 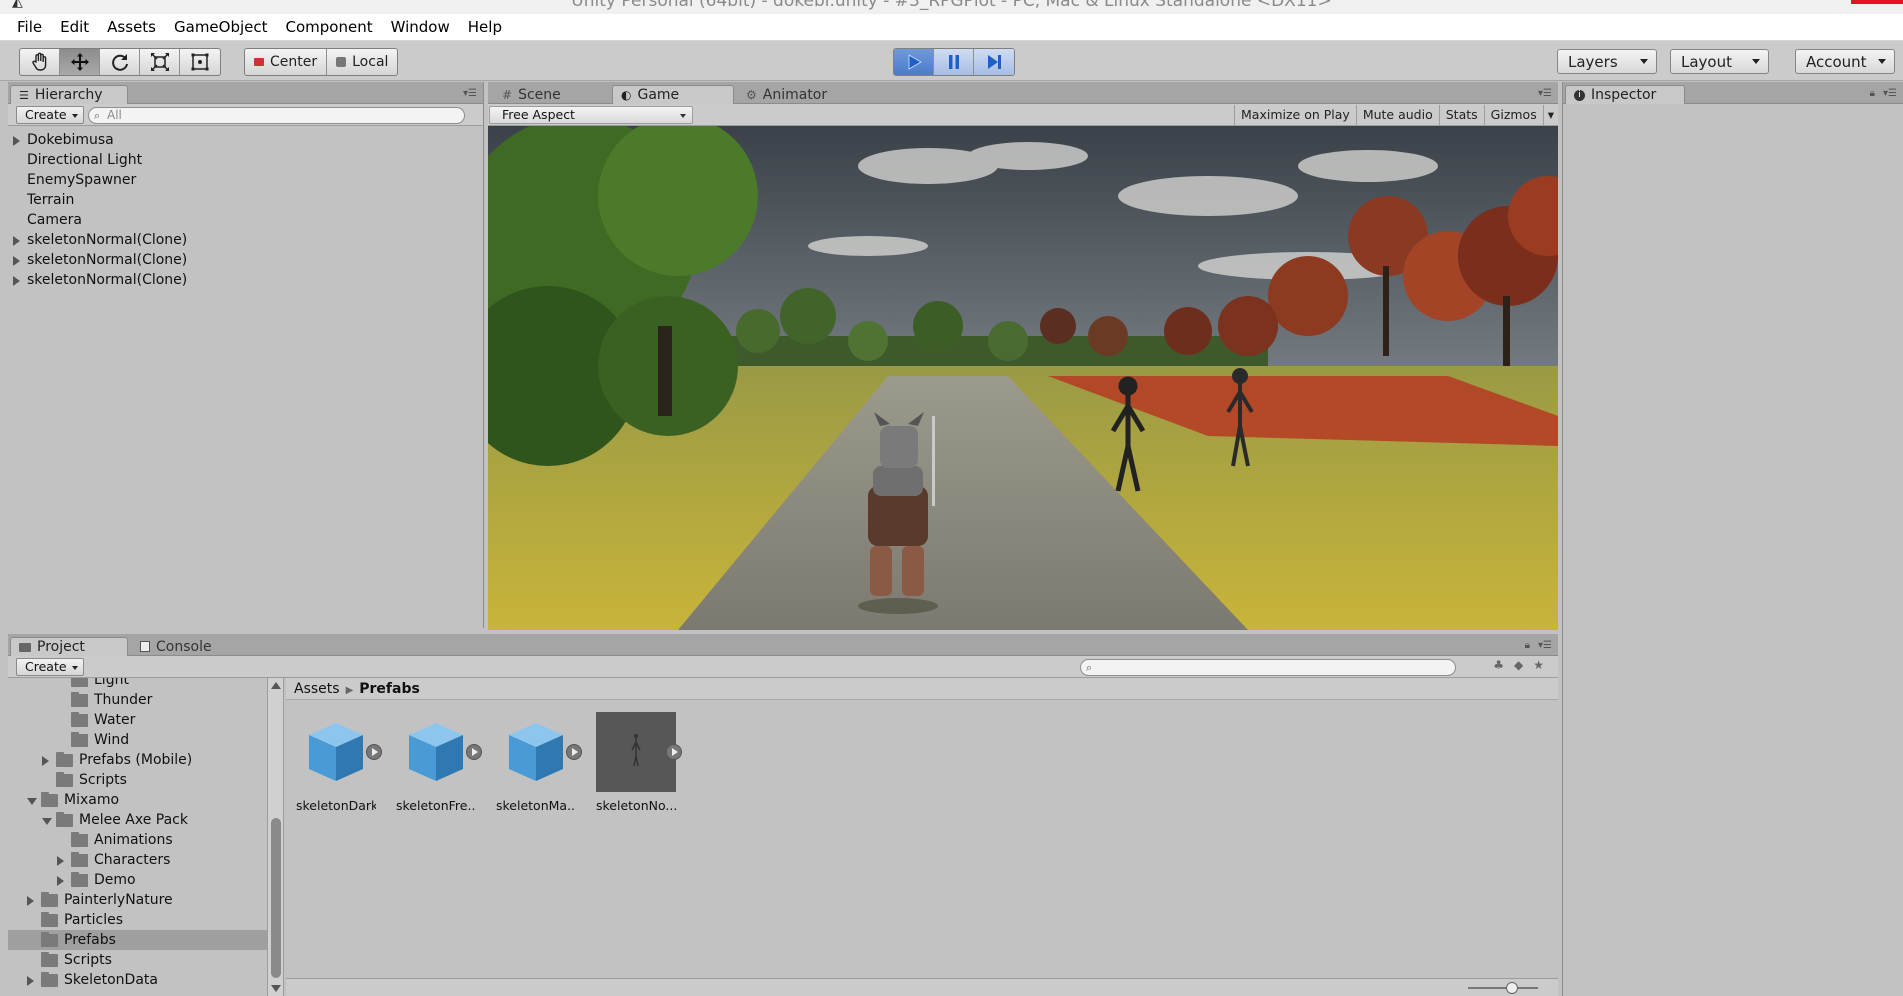 What do you see at coordinates (245, 140) in the screenshot?
I see `hierarchy-item: Dokebimusa` at bounding box center [245, 140].